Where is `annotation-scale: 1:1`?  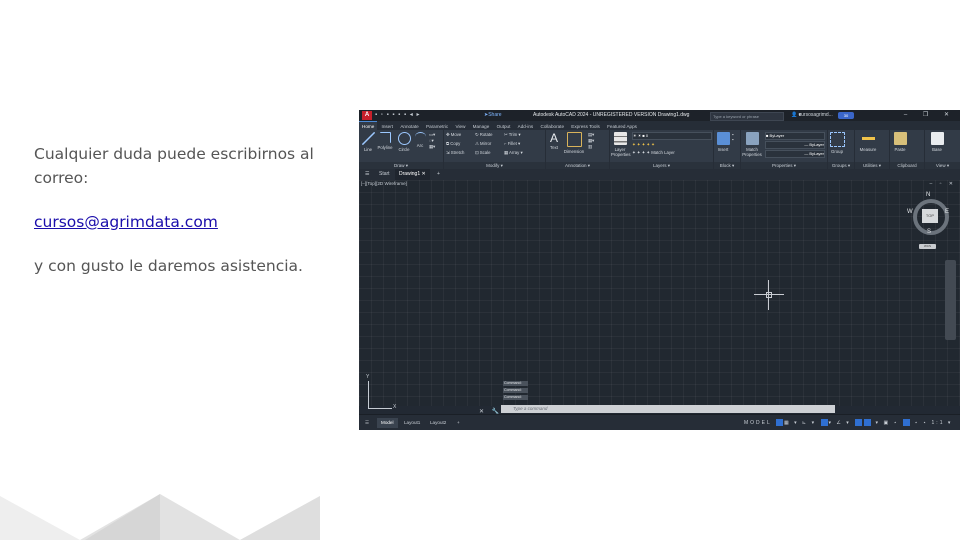
annotation-scale: 1:1 is located at coordinates (938, 423).